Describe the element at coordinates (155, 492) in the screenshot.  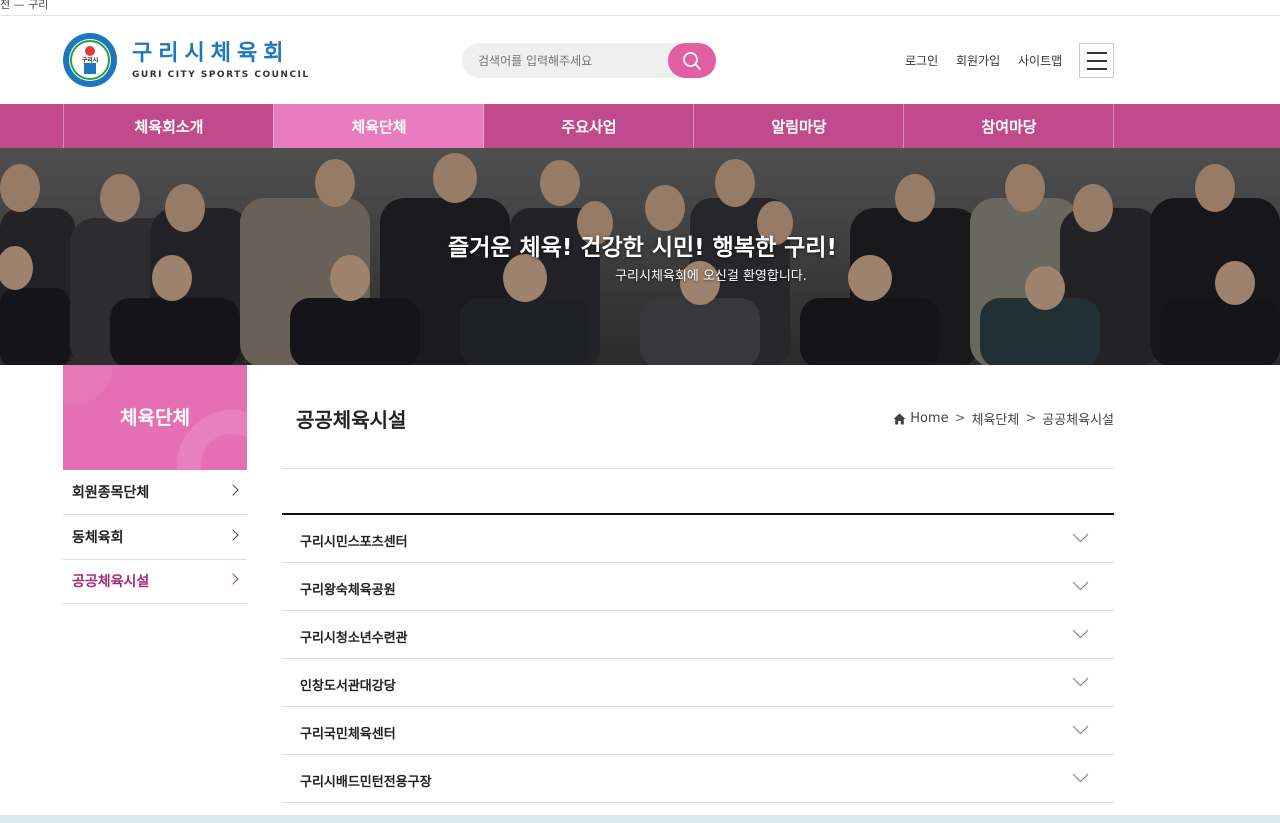
I see `sidebar-item-member-associations: 회원종목단체` at that location.